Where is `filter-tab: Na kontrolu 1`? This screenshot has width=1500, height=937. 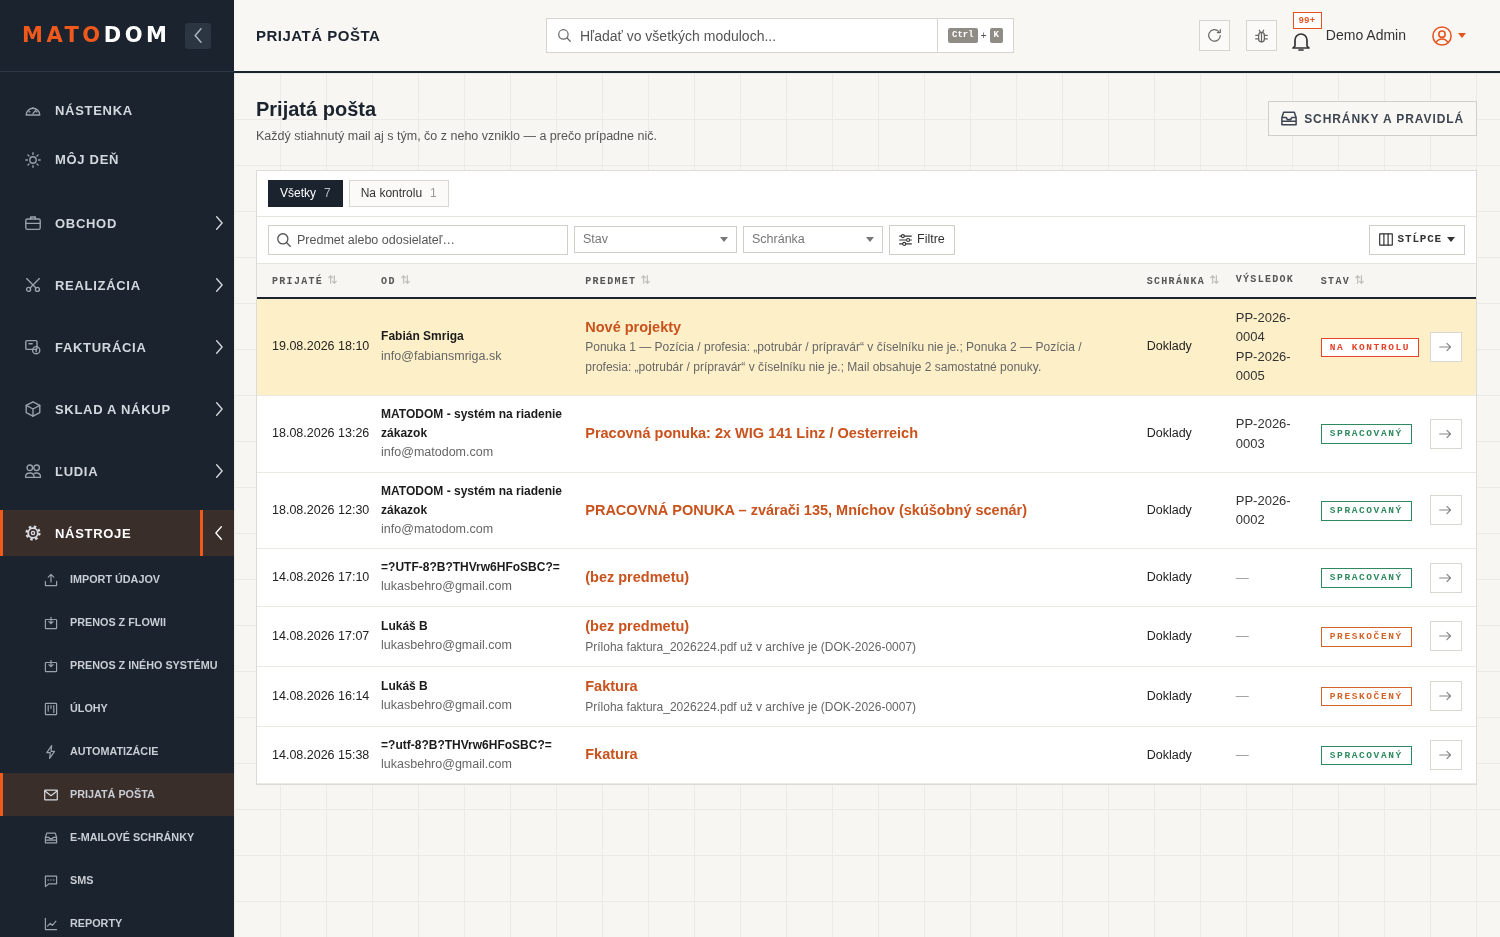
filter-tab: Na kontrolu 1 is located at coordinates (398, 193).